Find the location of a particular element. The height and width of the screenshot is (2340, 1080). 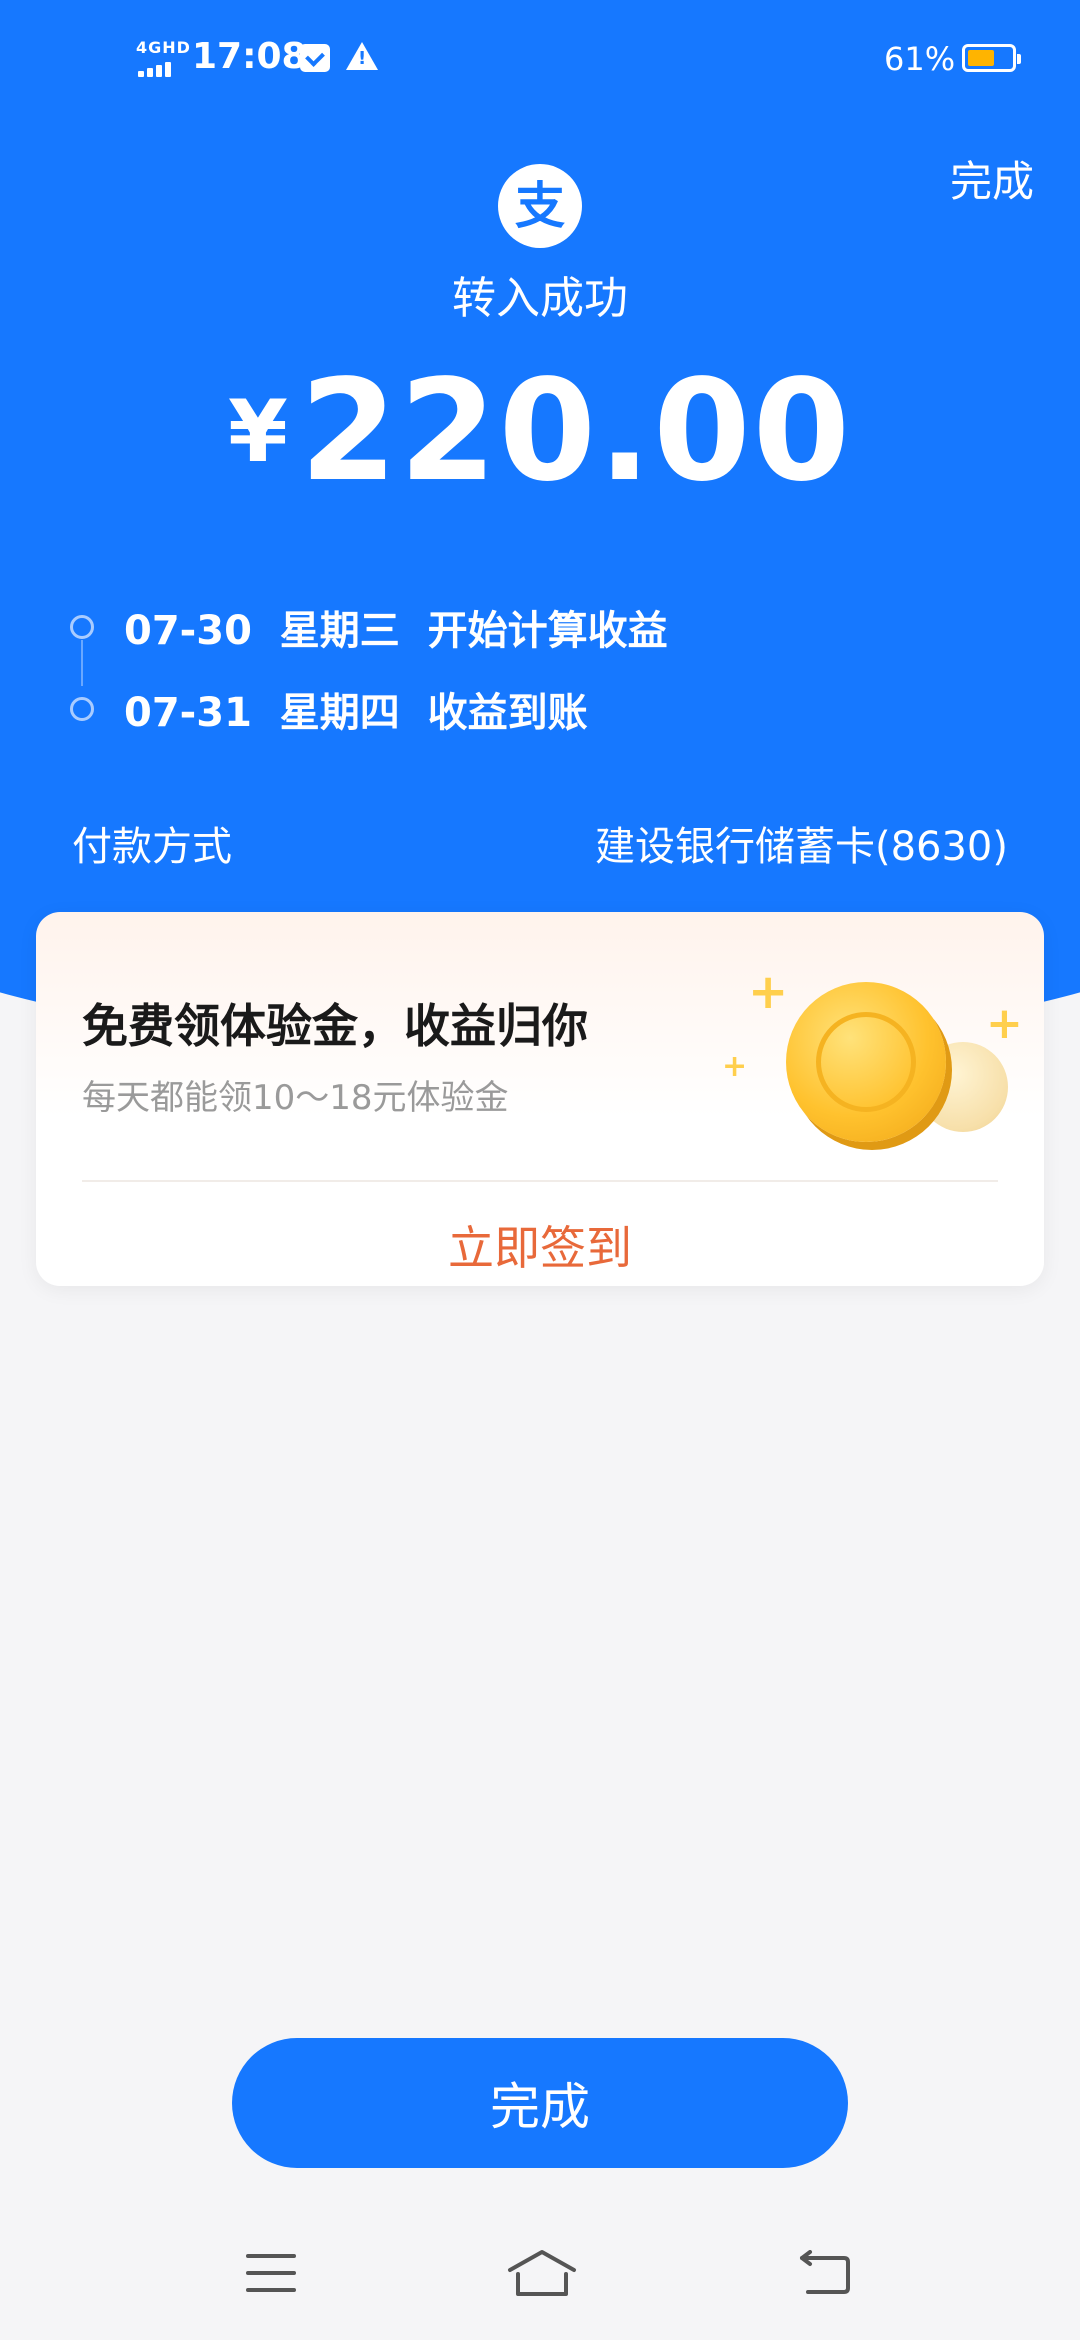

coin-icon is located at coordinates (866, 1062).